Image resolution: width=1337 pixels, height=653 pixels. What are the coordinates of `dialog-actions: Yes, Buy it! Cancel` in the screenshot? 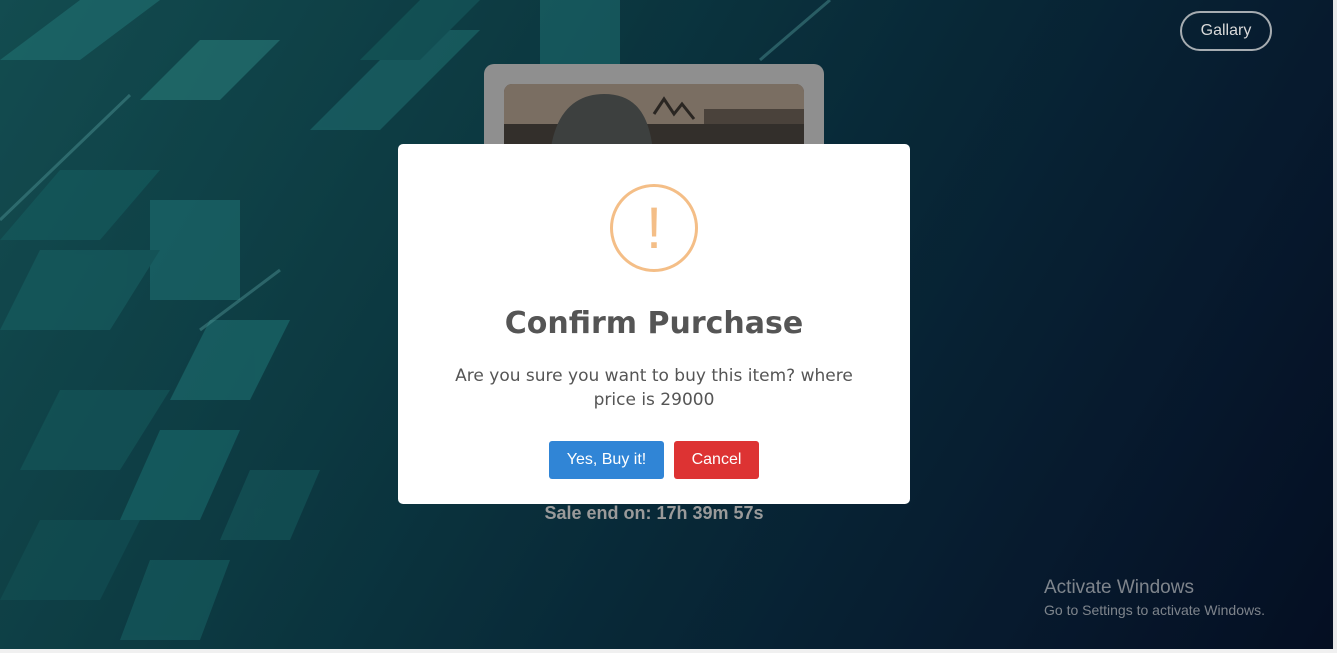 It's located at (654, 460).